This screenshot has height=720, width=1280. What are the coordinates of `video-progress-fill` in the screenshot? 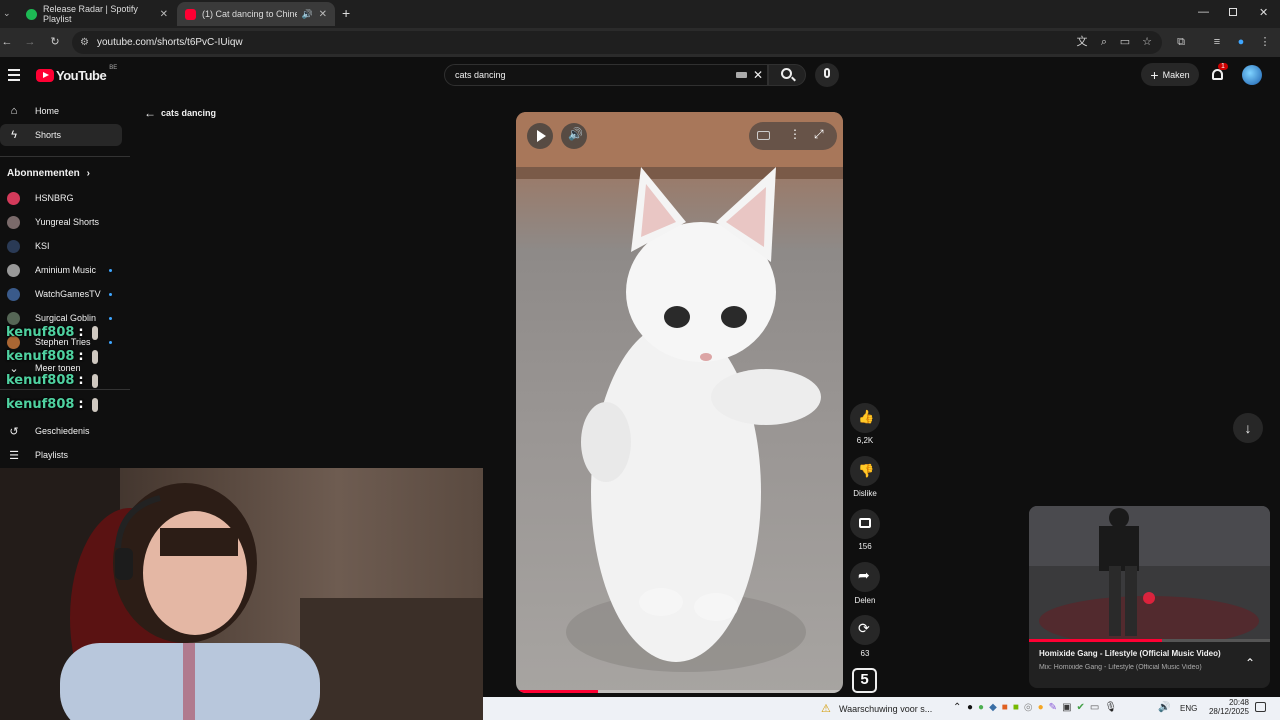 It's located at (557, 691).